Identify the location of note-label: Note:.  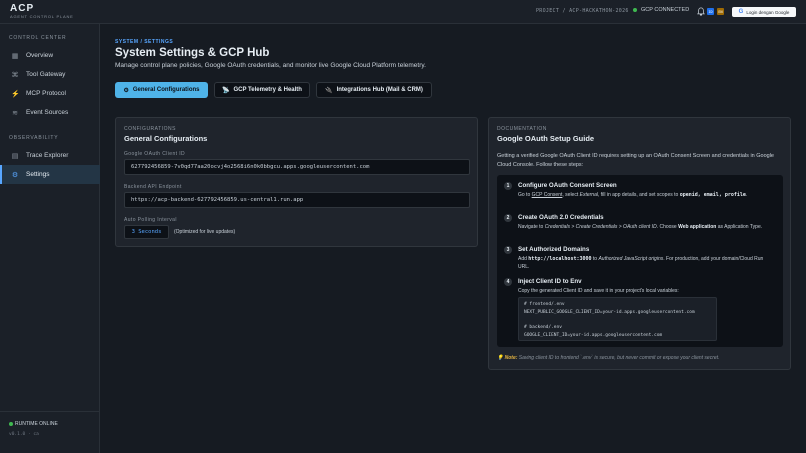
(511, 358).